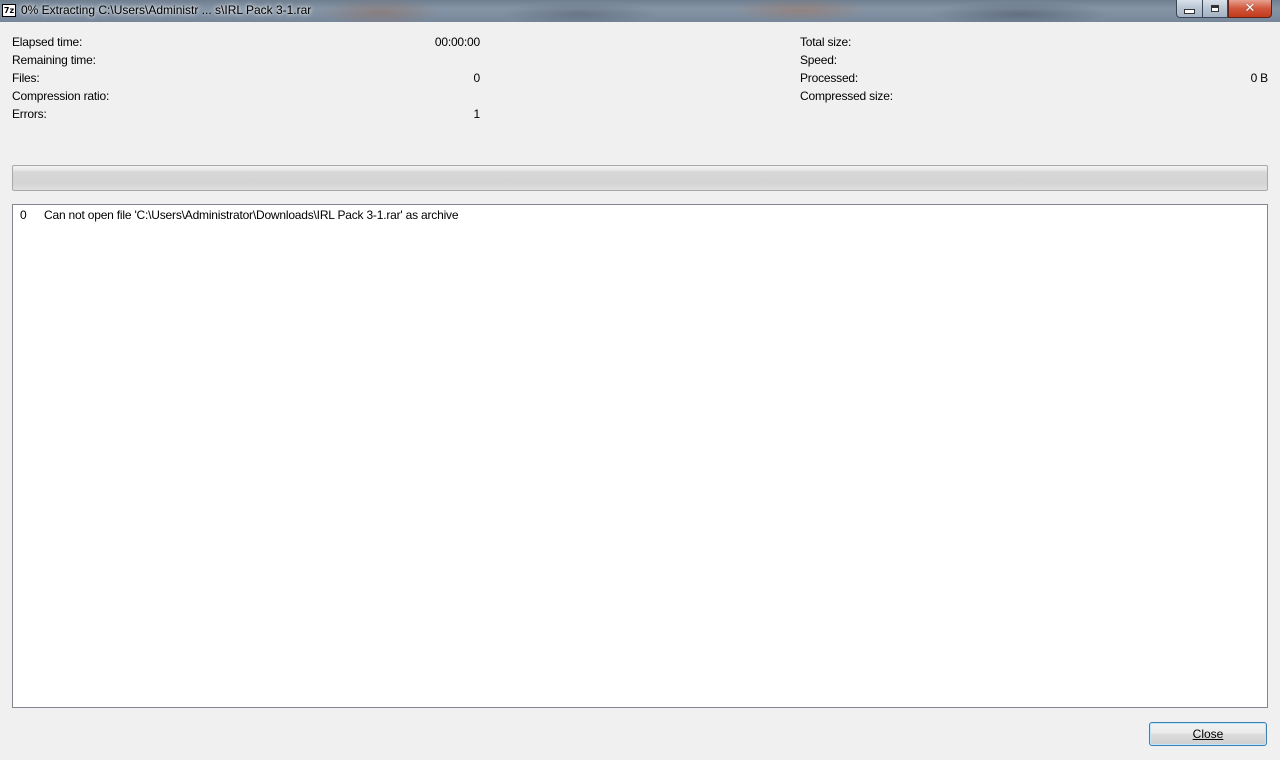 The width and height of the screenshot is (1280, 760). I want to click on window-controls: ✕, so click(1224, 9).